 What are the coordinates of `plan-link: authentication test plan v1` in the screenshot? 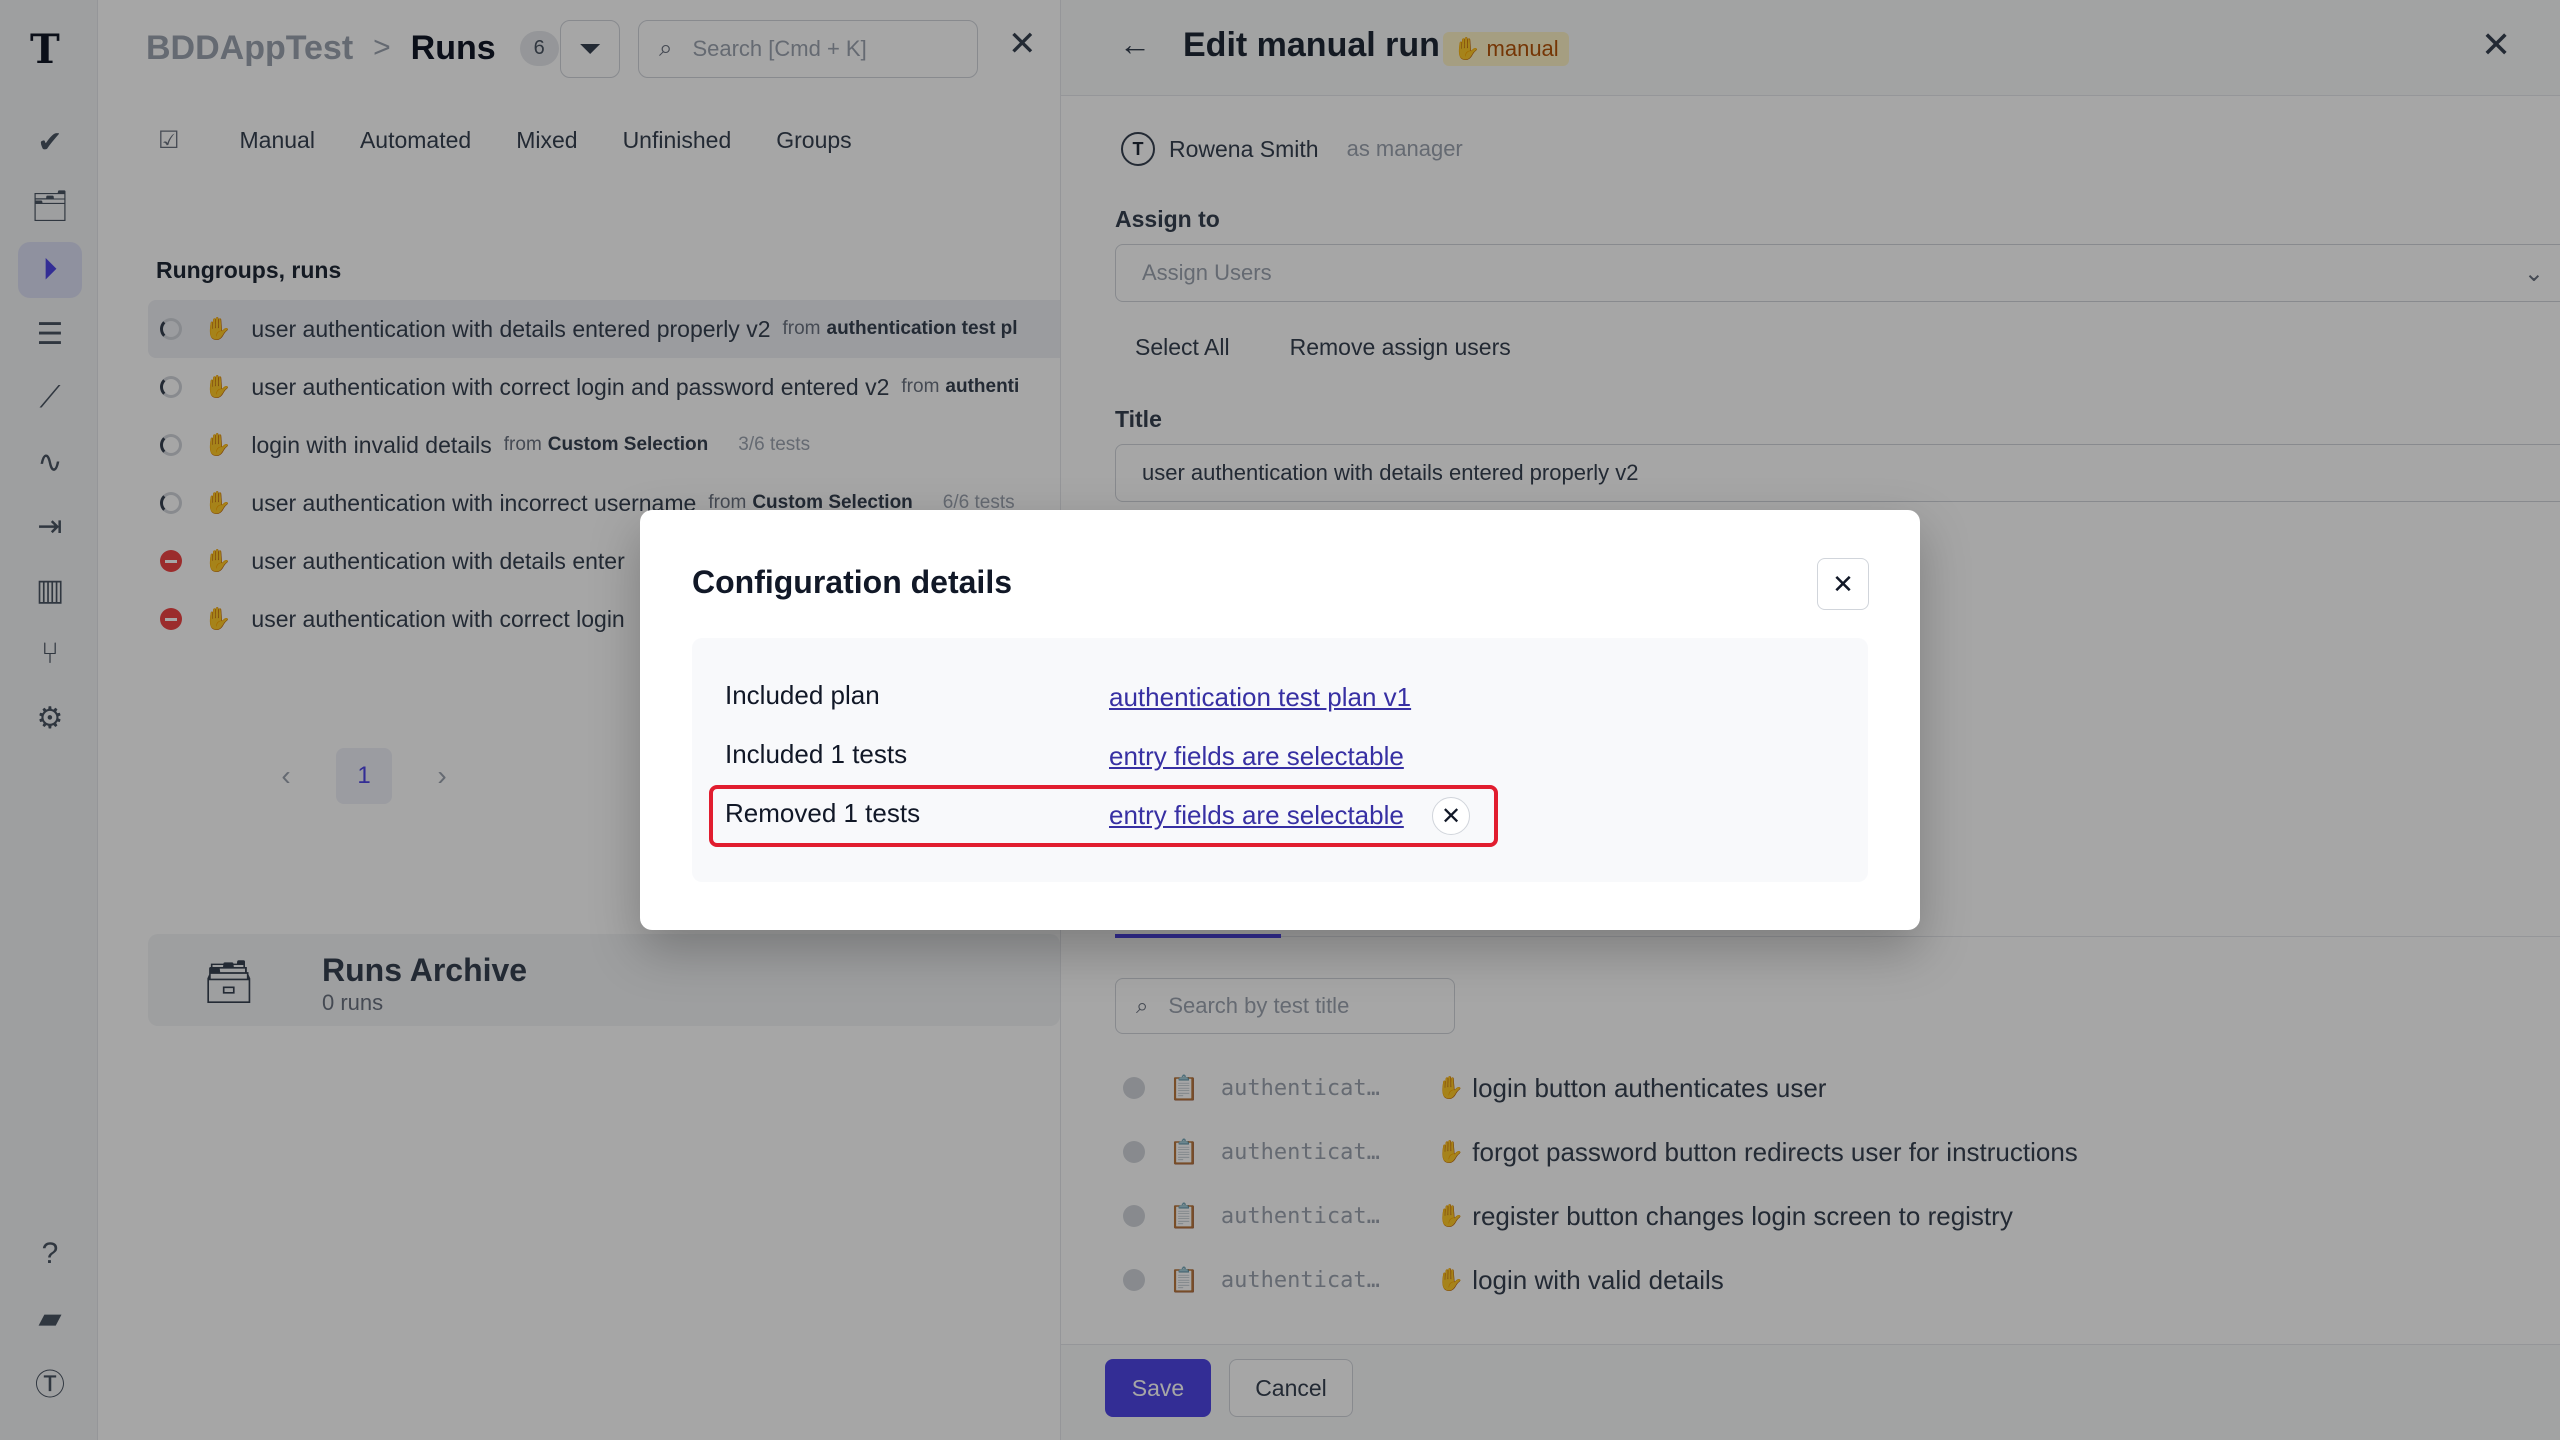 It's located at (1260, 697).